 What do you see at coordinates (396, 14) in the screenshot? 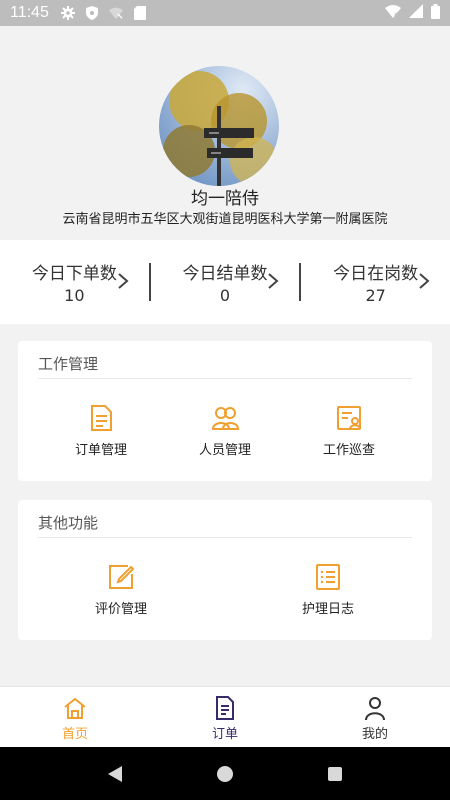
I see `svg-text: x` at bounding box center [396, 14].